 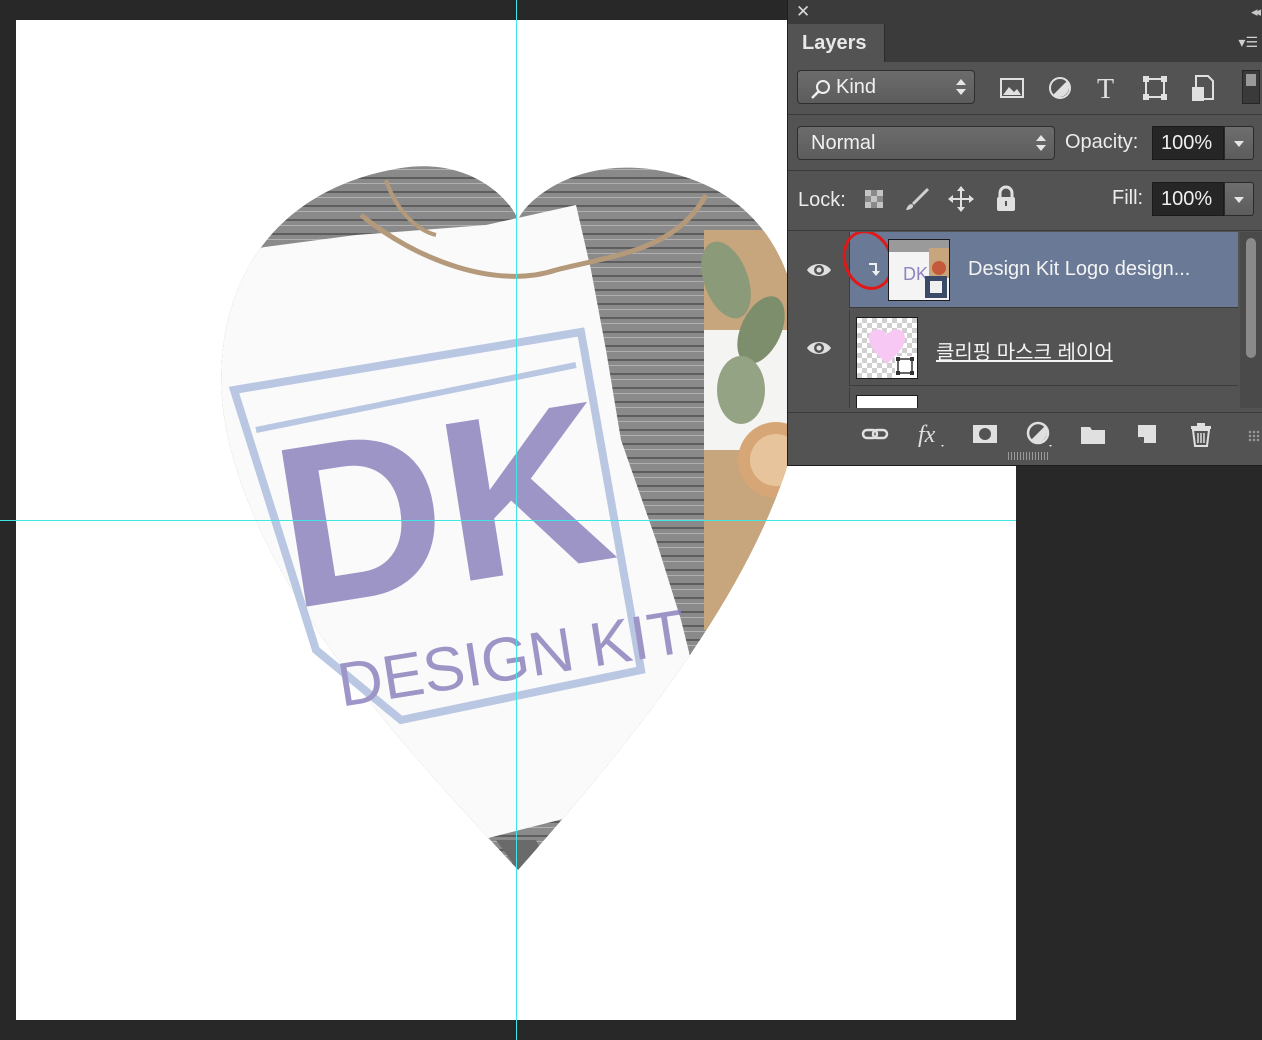 I want to click on new-group-icon, so click(x=1093, y=434).